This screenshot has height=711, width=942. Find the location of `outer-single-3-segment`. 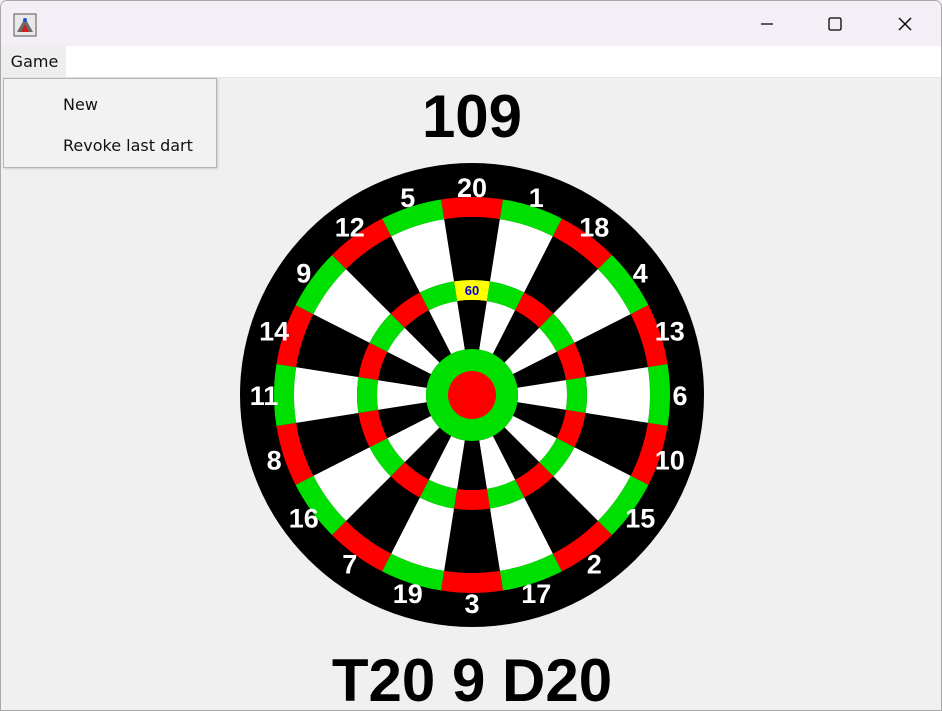

outer-single-3-segment is located at coordinates (472, 540).